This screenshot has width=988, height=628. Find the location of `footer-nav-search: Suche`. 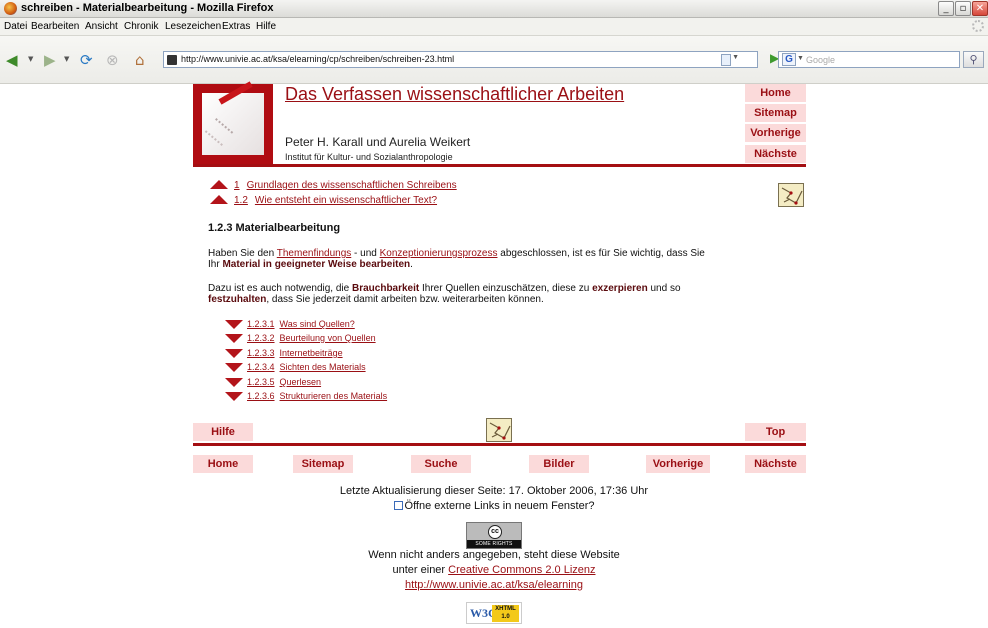

footer-nav-search: Suche is located at coordinates (441, 464).